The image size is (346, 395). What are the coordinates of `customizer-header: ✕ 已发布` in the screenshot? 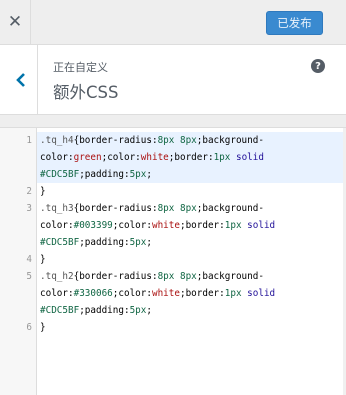 It's located at (173, 22).